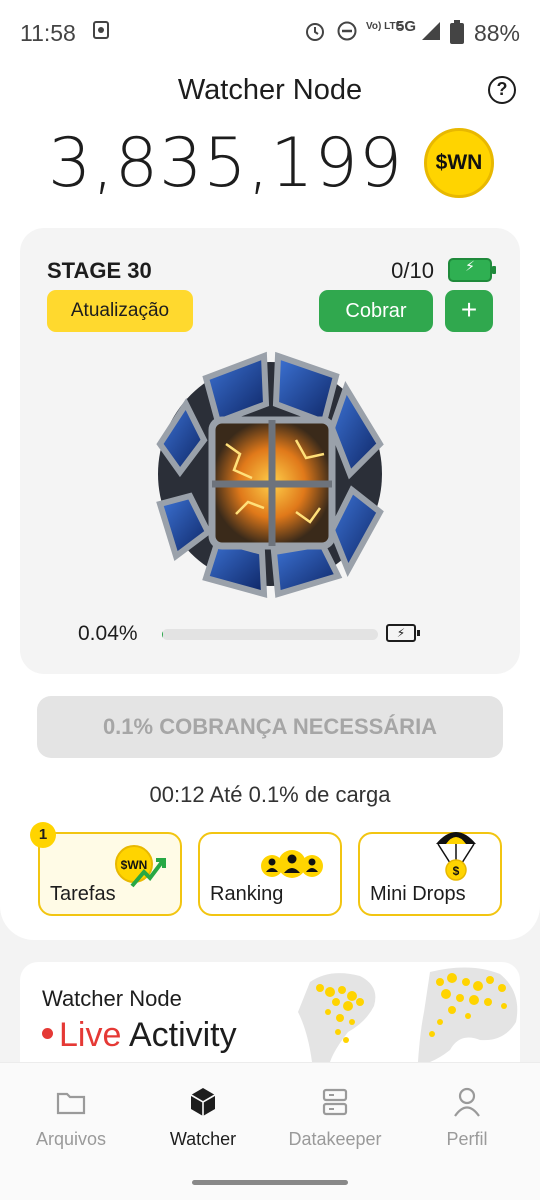  Describe the element at coordinates (467, 1139) in the screenshot. I see `nav-label-perfil: Perfil` at that location.